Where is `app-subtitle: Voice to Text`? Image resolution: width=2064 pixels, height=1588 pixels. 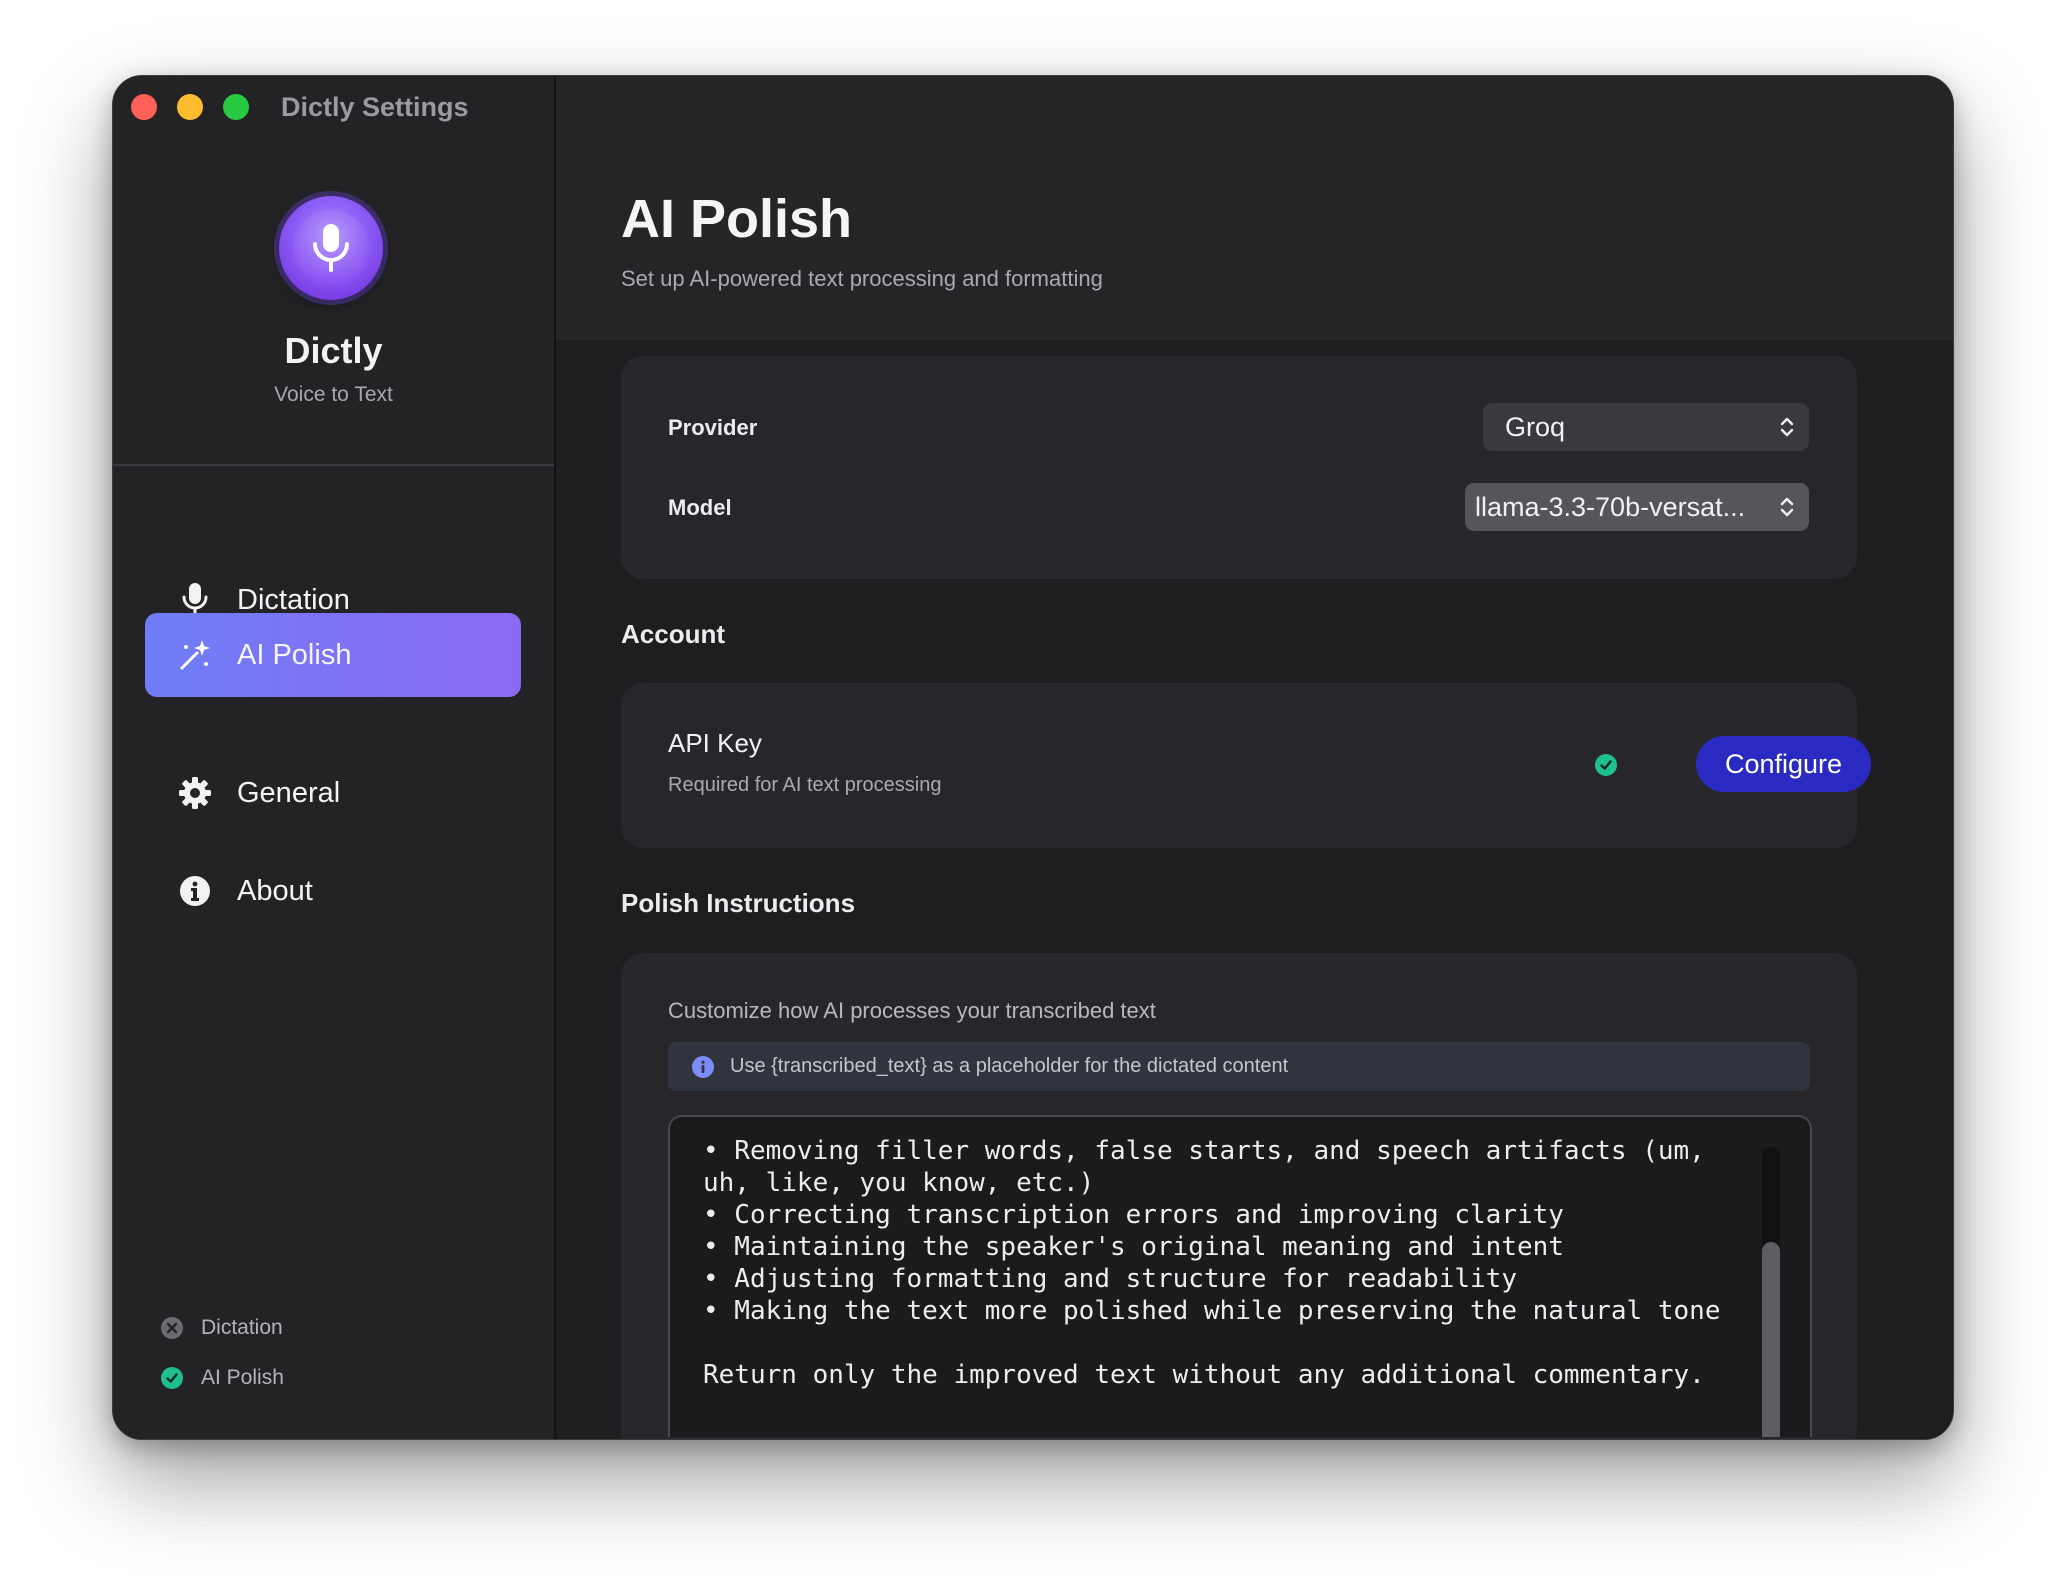
app-subtitle: Voice to Text is located at coordinates (333, 394).